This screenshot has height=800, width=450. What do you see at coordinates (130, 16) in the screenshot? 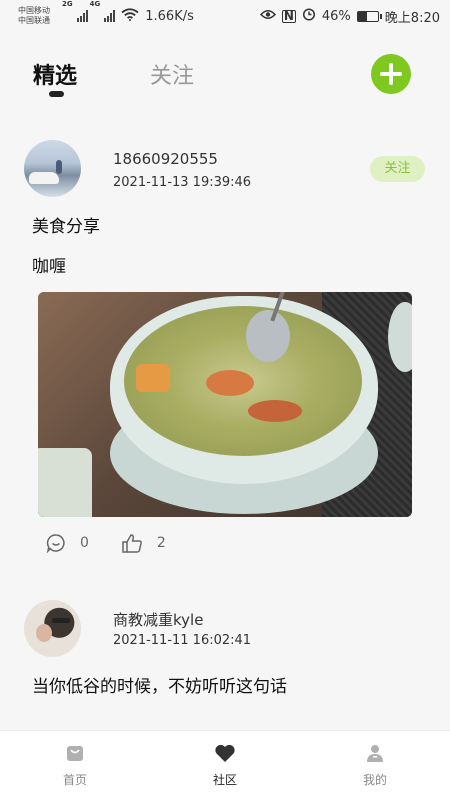
I see `wifi-icon` at bounding box center [130, 16].